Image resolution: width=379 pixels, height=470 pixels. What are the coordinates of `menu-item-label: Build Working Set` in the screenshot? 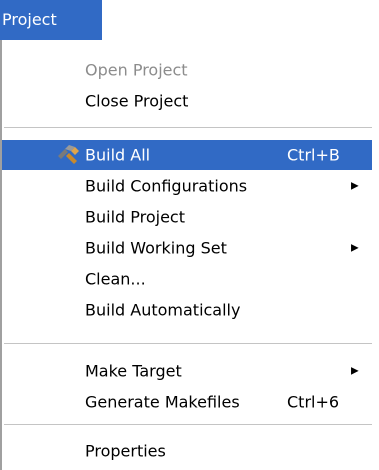 It's located at (156, 248).